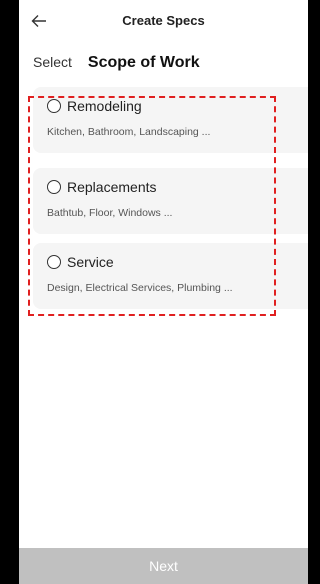 Image resolution: width=320 pixels, height=584 pixels. Describe the element at coordinates (163, 566) in the screenshot. I see `next-button: Next` at that location.